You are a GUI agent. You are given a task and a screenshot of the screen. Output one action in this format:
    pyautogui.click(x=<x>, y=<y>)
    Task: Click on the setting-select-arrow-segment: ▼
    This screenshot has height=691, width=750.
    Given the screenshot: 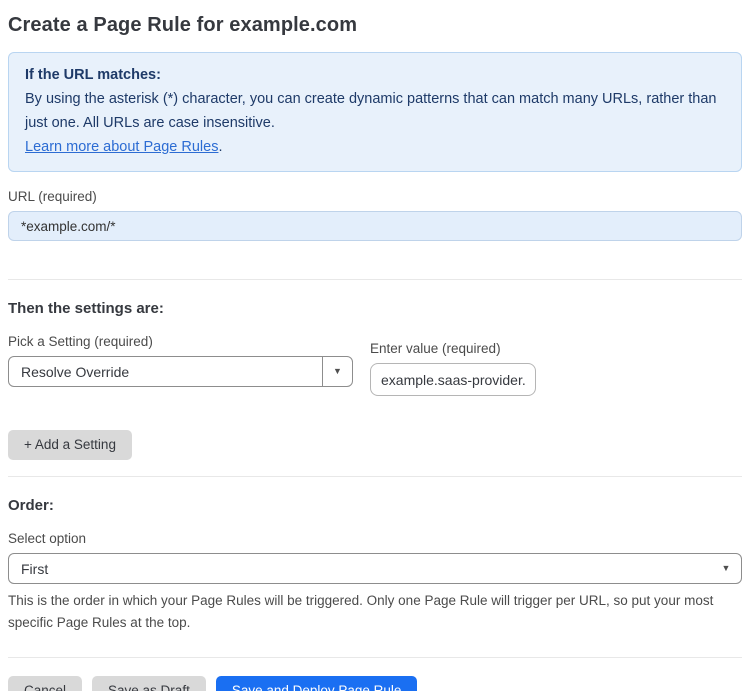 What is the action you would take?
    pyautogui.click(x=337, y=371)
    